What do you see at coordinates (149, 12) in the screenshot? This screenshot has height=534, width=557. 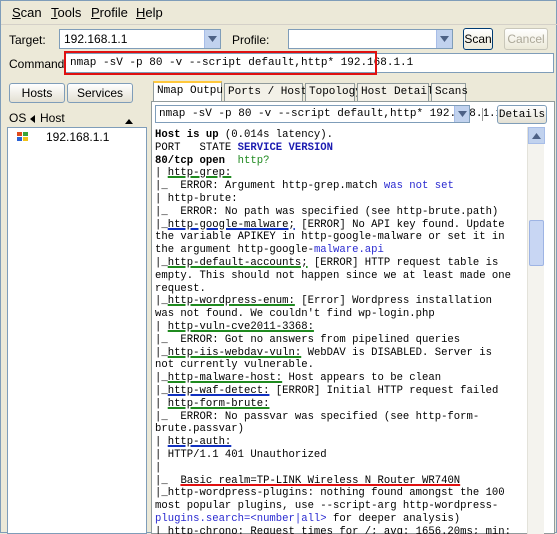 I see `menu-help: Help` at bounding box center [149, 12].